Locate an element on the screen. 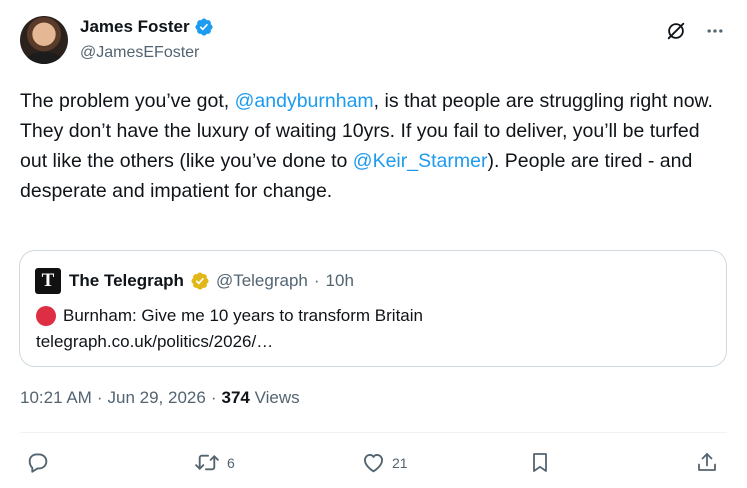  bookmark-button is located at coordinates (540, 462).